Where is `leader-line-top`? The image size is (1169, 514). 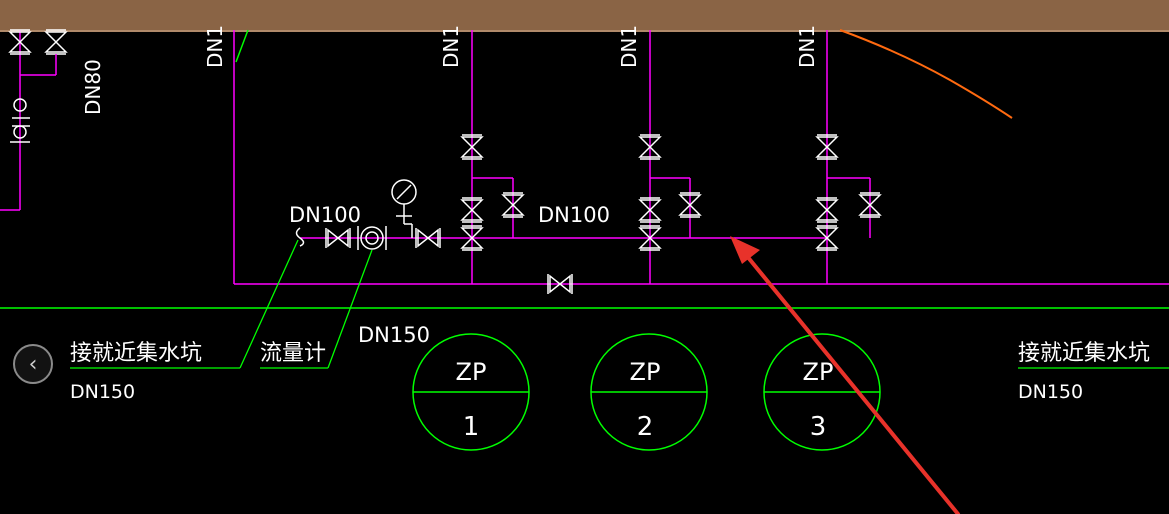
leader-line-top is located at coordinates (242, 46).